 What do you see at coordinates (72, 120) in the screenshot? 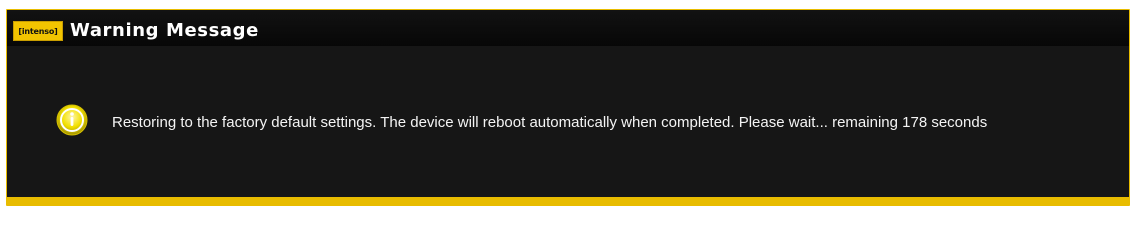
I see `info-icon` at bounding box center [72, 120].